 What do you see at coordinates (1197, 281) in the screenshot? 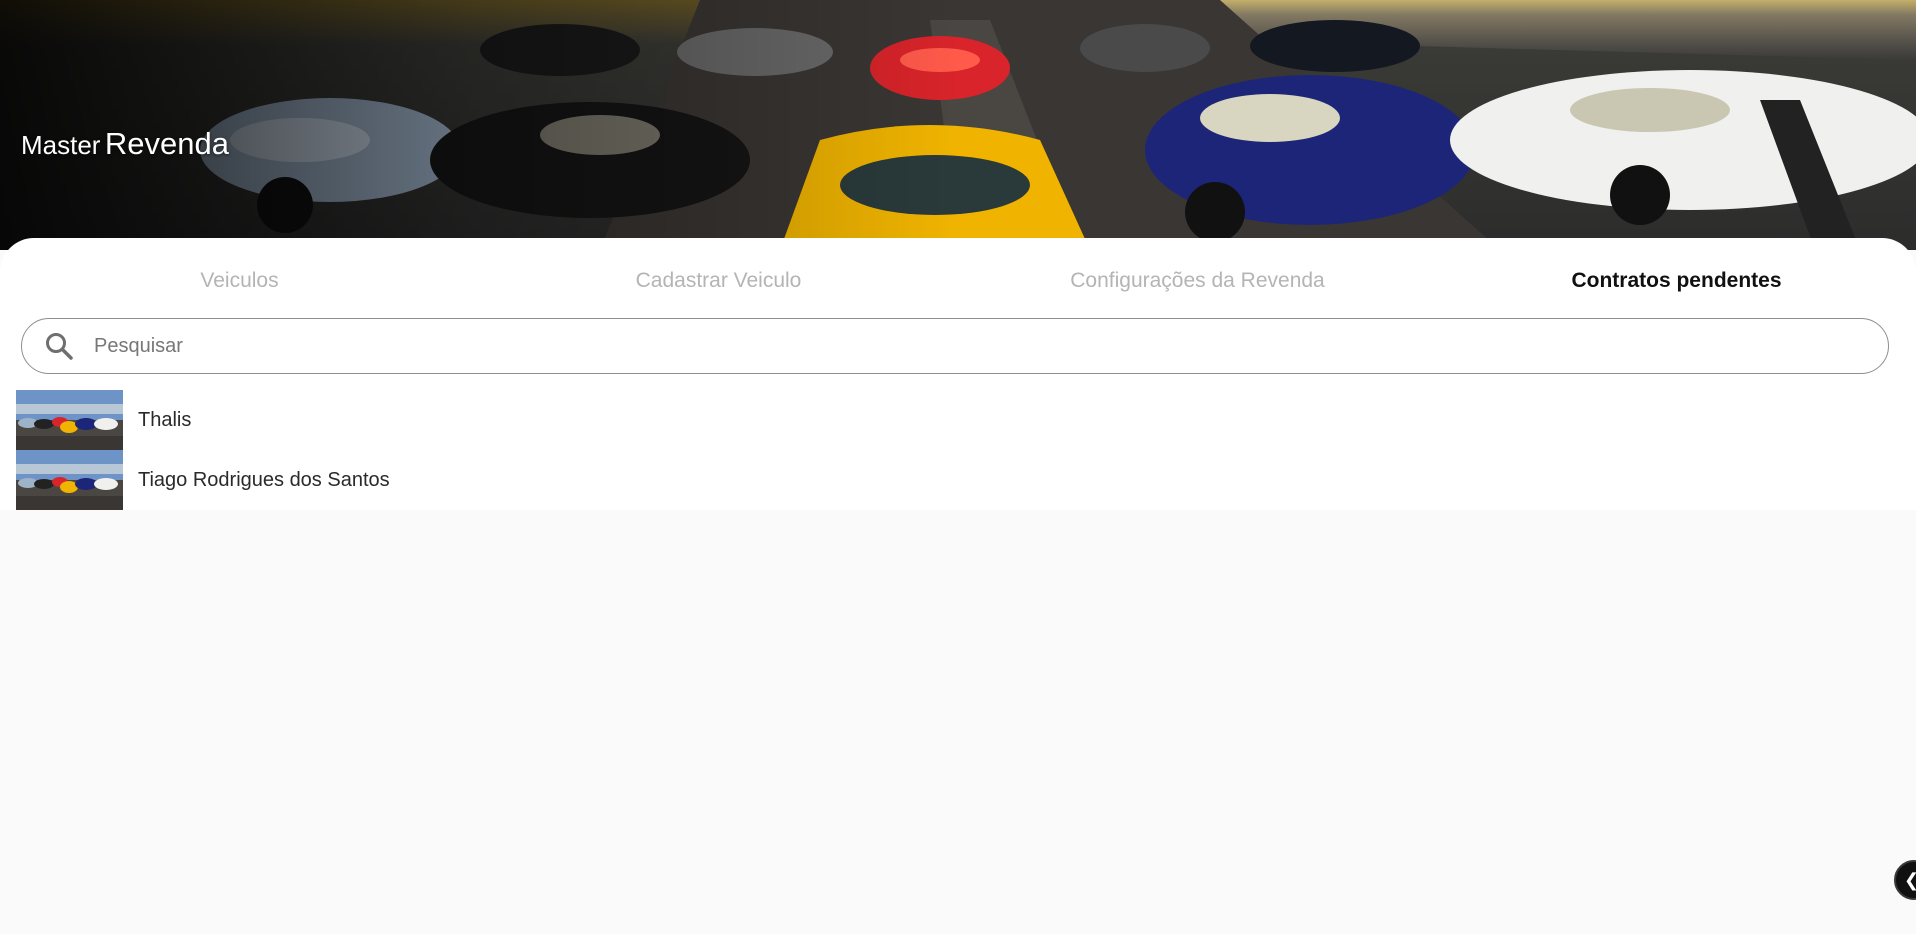
I see `tab-configuracoes-revenda: Configurações da Revenda` at bounding box center [1197, 281].